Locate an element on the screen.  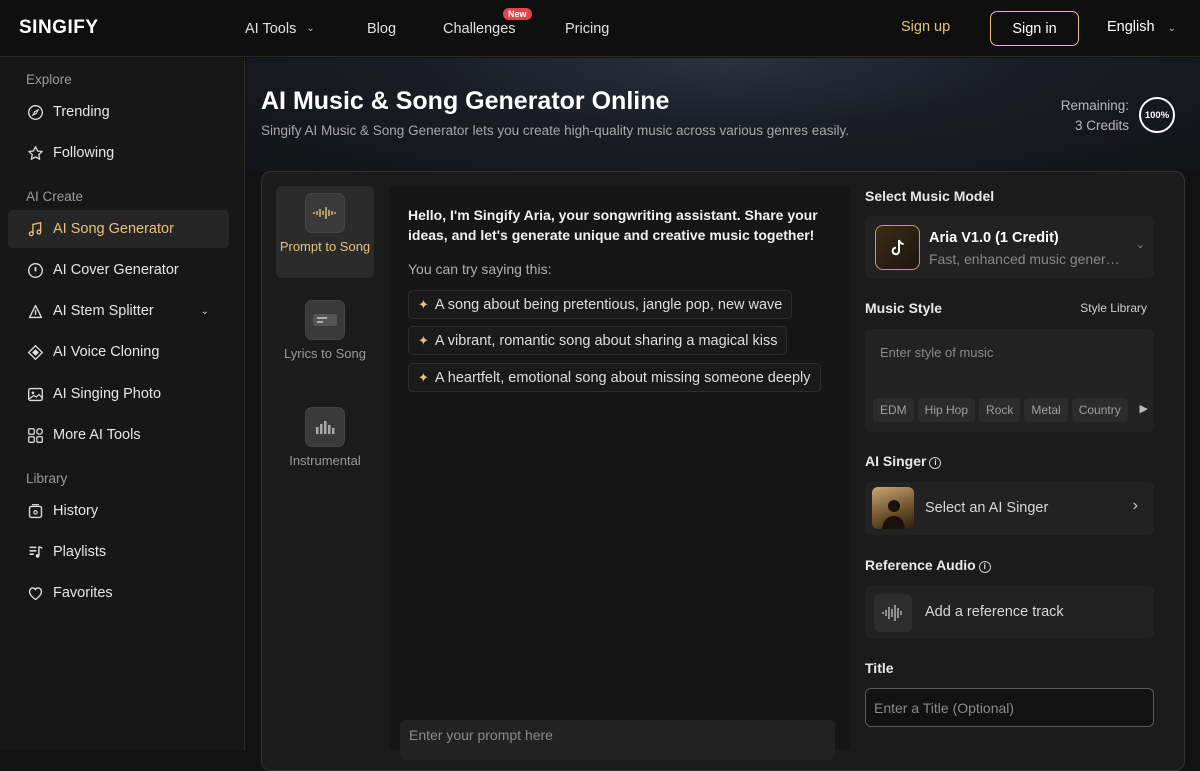
nav-blog: Blog is located at coordinates (381, 28).